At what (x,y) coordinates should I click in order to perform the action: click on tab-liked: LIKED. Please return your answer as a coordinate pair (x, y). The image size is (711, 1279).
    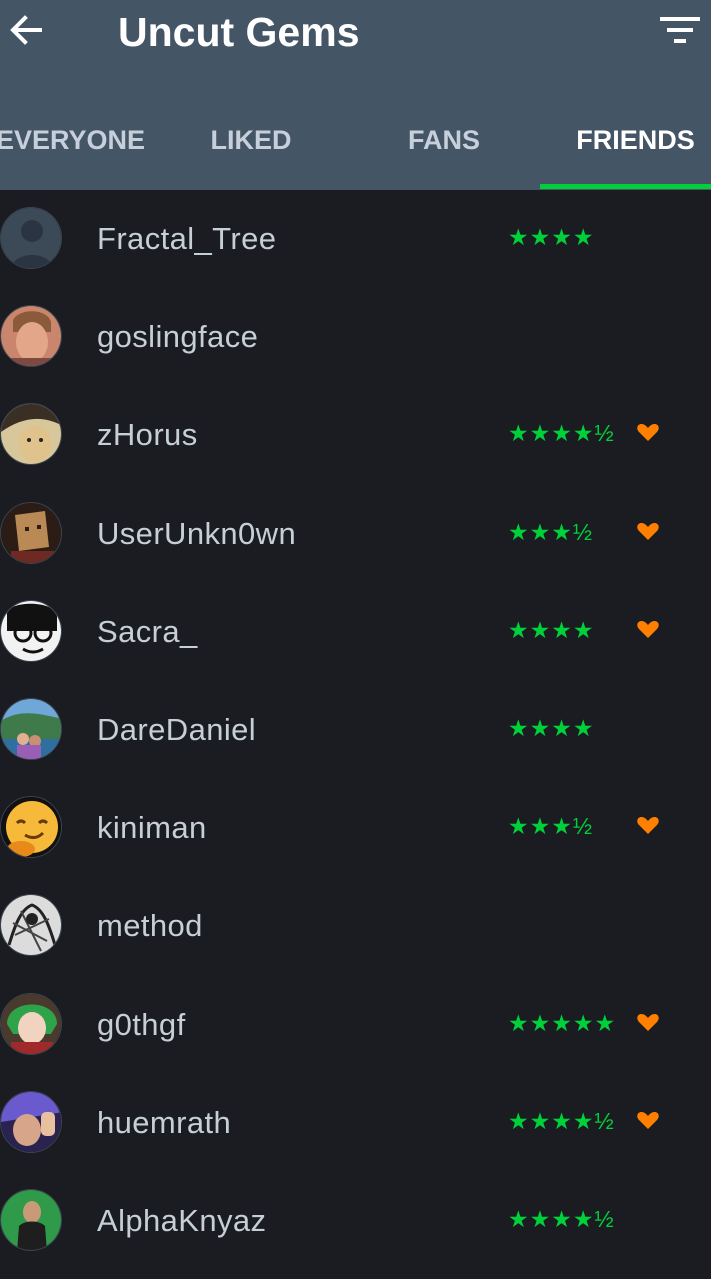
    Looking at the image, I should click on (251, 145).